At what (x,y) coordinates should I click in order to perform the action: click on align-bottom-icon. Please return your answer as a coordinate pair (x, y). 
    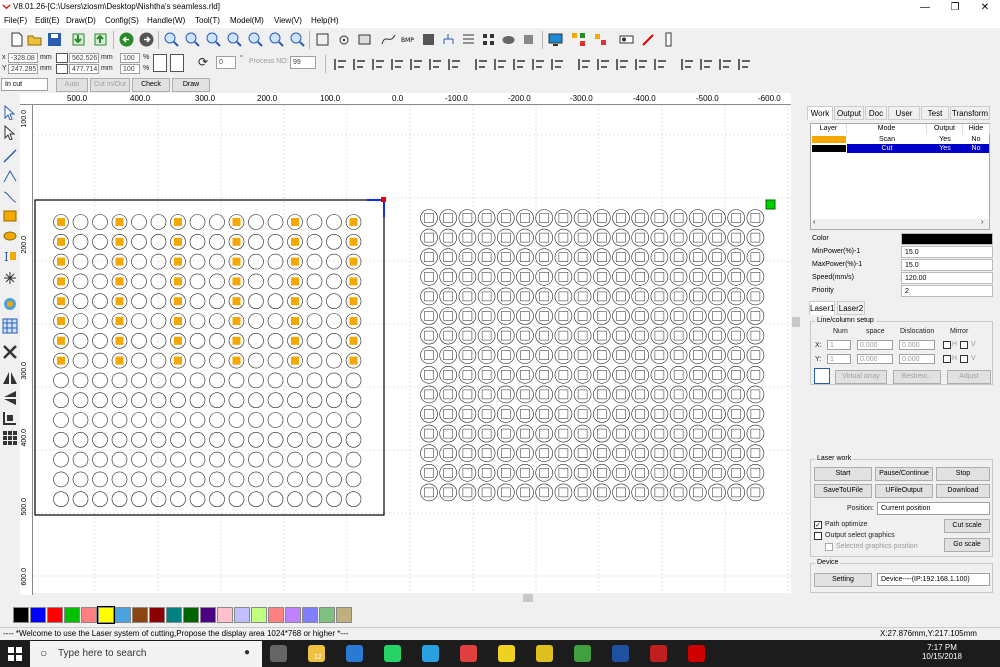
    Looking at the image, I should click on (397, 64).